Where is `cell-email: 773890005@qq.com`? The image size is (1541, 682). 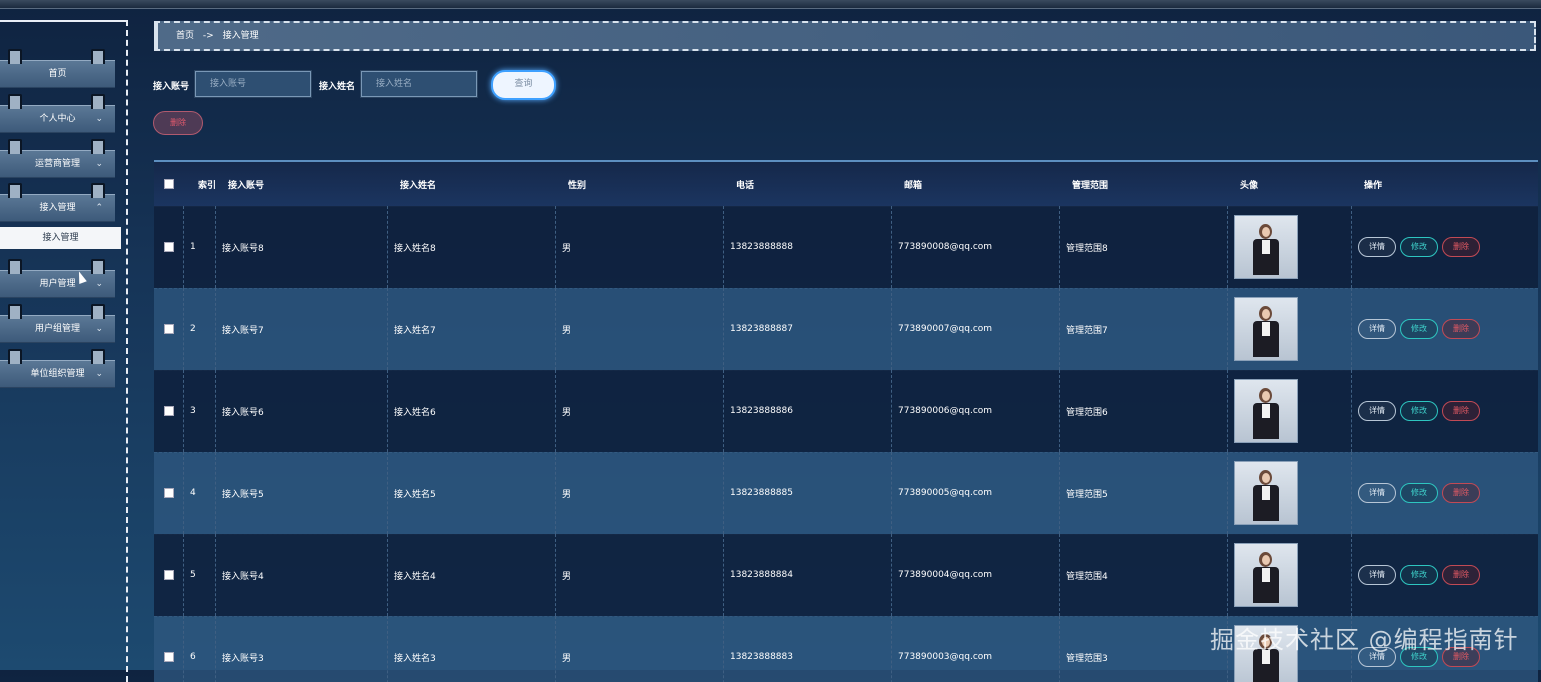
cell-email: 773890005@qq.com is located at coordinates (976, 493).